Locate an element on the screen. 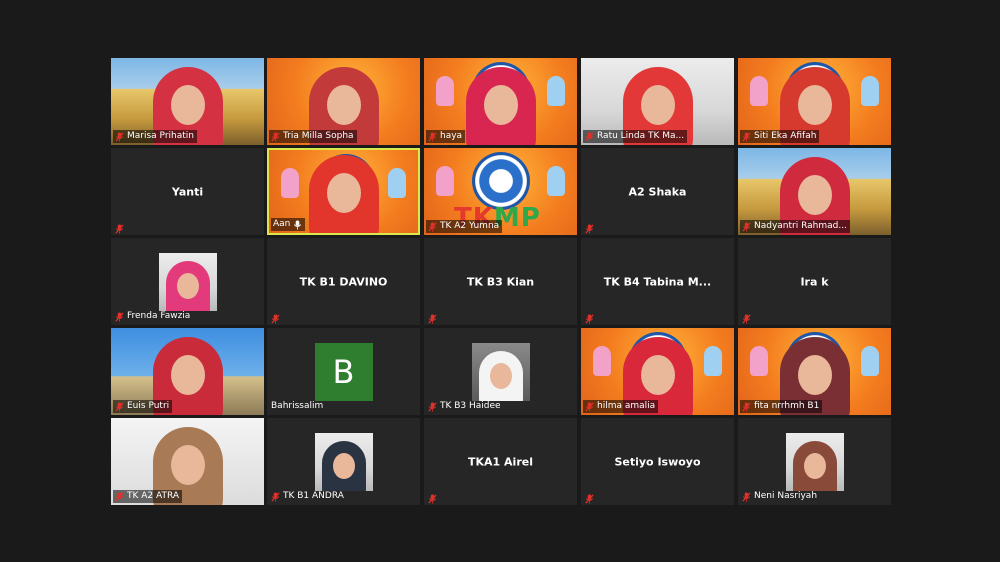 Image resolution: width=1000 pixels, height=562 pixels. participant-name-label: TK B3 Haidee is located at coordinates (465, 406).